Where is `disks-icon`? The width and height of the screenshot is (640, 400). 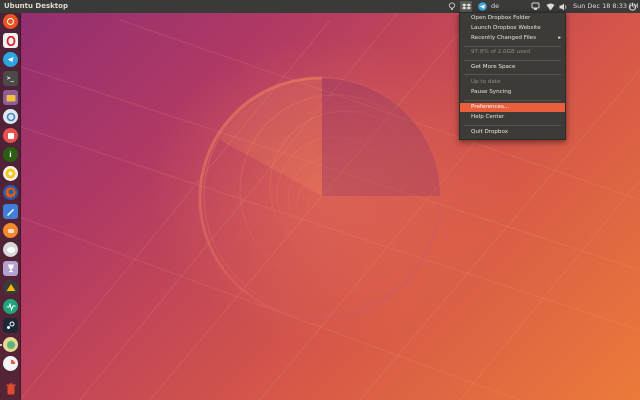 disks-icon is located at coordinates (10, 249).